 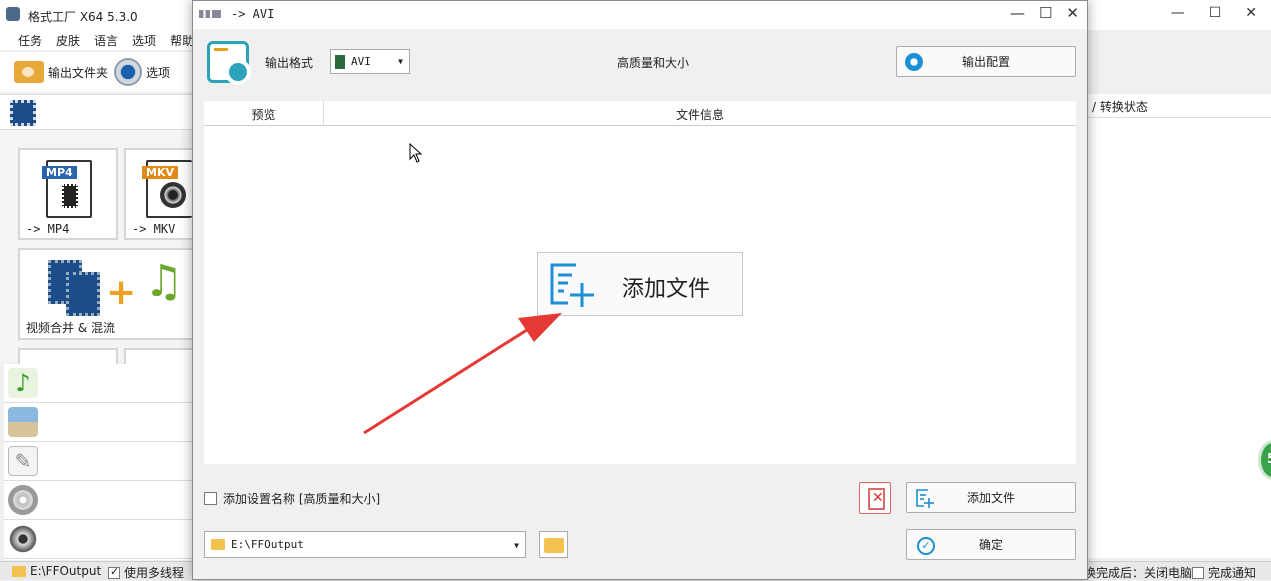 What do you see at coordinates (66, 571) in the screenshot?
I see `status-path-text: E:\FFOutput` at bounding box center [66, 571].